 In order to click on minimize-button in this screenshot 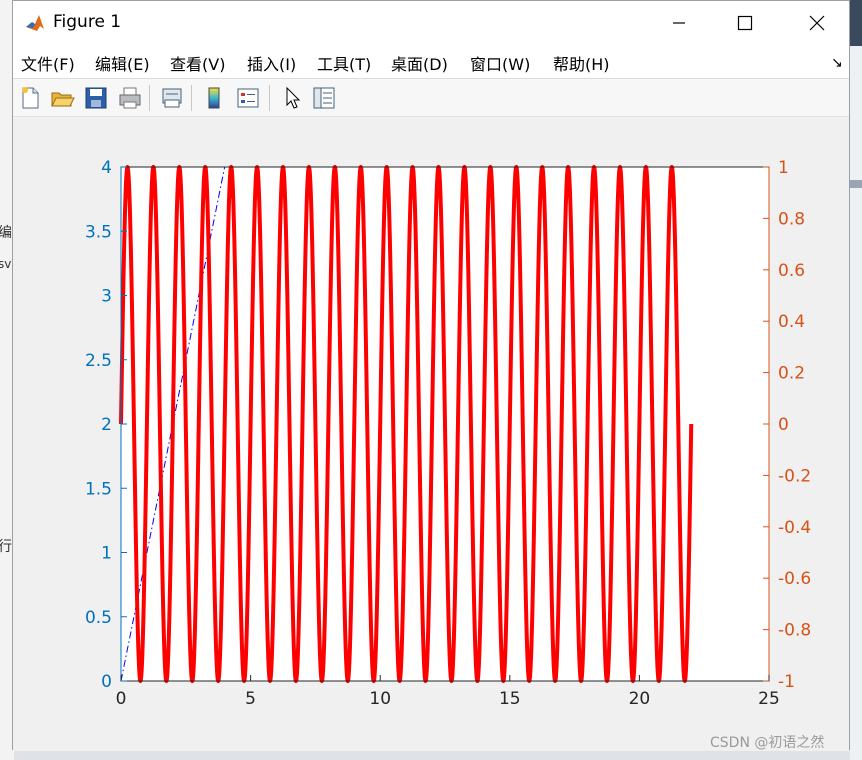, I will do `click(679, 23)`.